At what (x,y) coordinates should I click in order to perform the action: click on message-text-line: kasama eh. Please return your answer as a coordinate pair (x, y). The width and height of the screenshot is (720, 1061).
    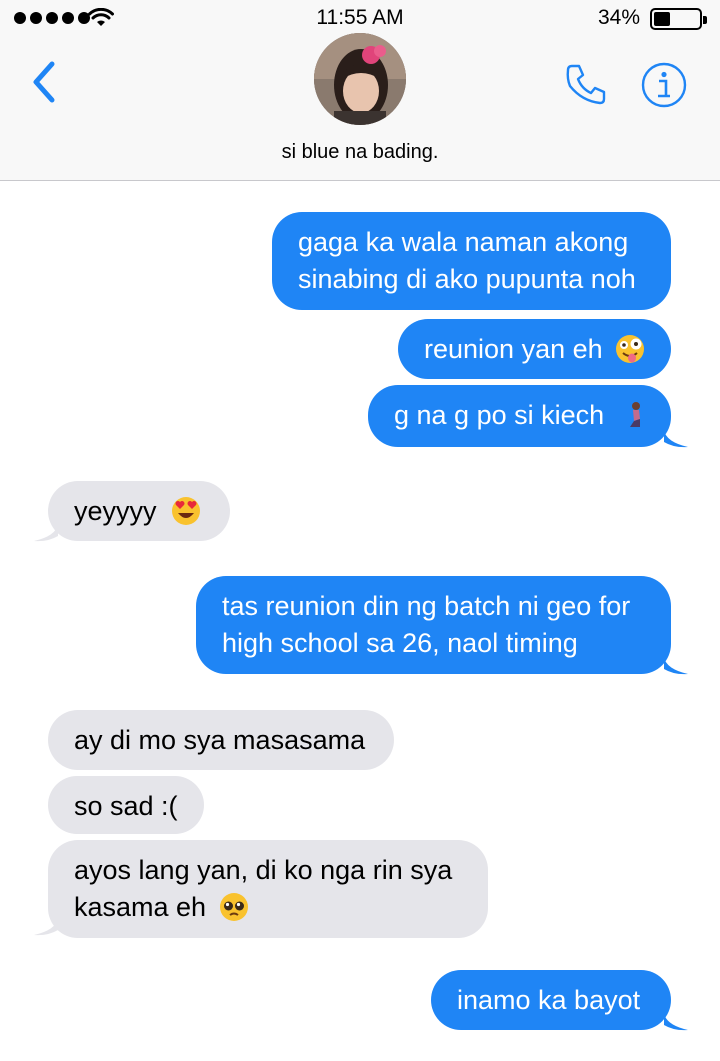
    Looking at the image, I should click on (140, 907).